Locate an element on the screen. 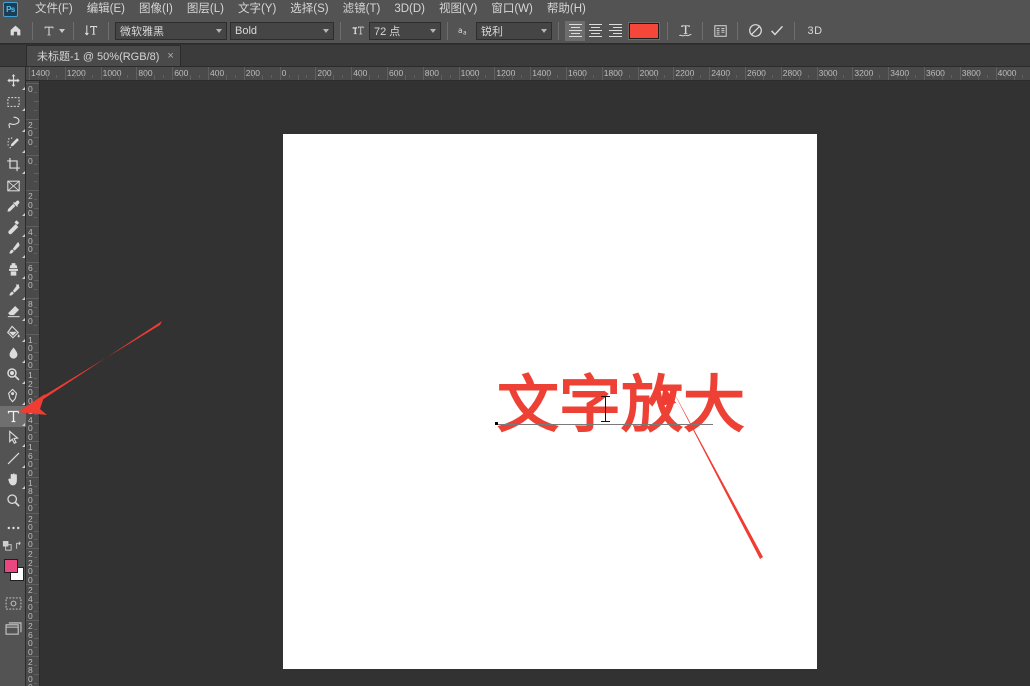  gradient-tool is located at coordinates (13, 332).